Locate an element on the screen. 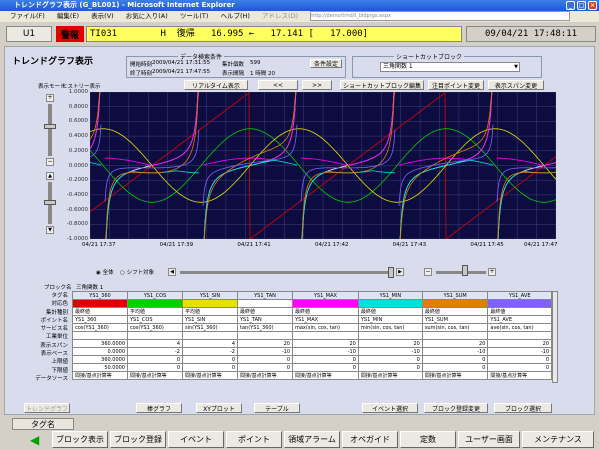 This screenshot has height=450, width=599. table-cell: YS1_MIN is located at coordinates (390, 319).